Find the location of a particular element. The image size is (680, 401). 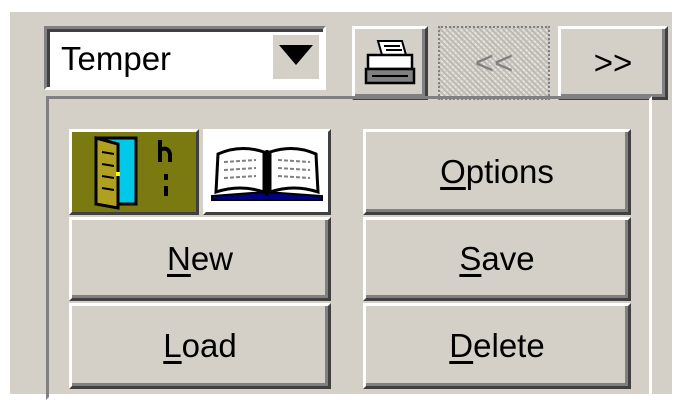

new-label-rest: ew is located at coordinates (212, 258).